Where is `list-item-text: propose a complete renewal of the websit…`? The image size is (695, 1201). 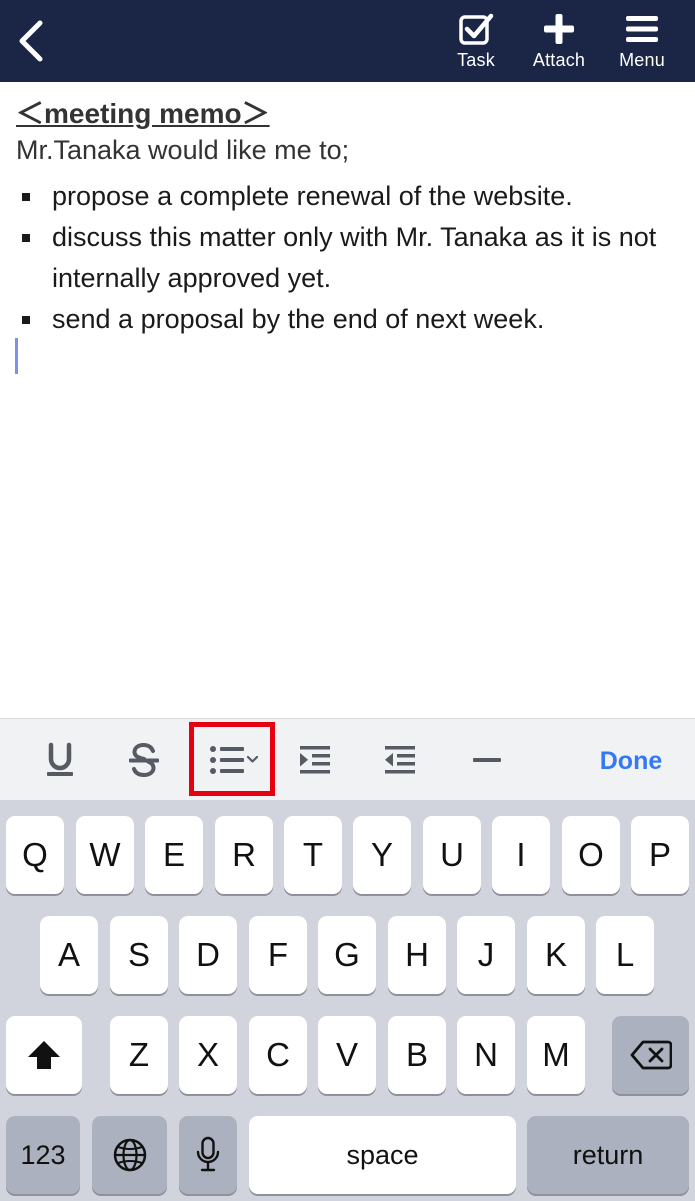
list-item-text: propose a complete renewal of the websit… is located at coordinates (312, 196).